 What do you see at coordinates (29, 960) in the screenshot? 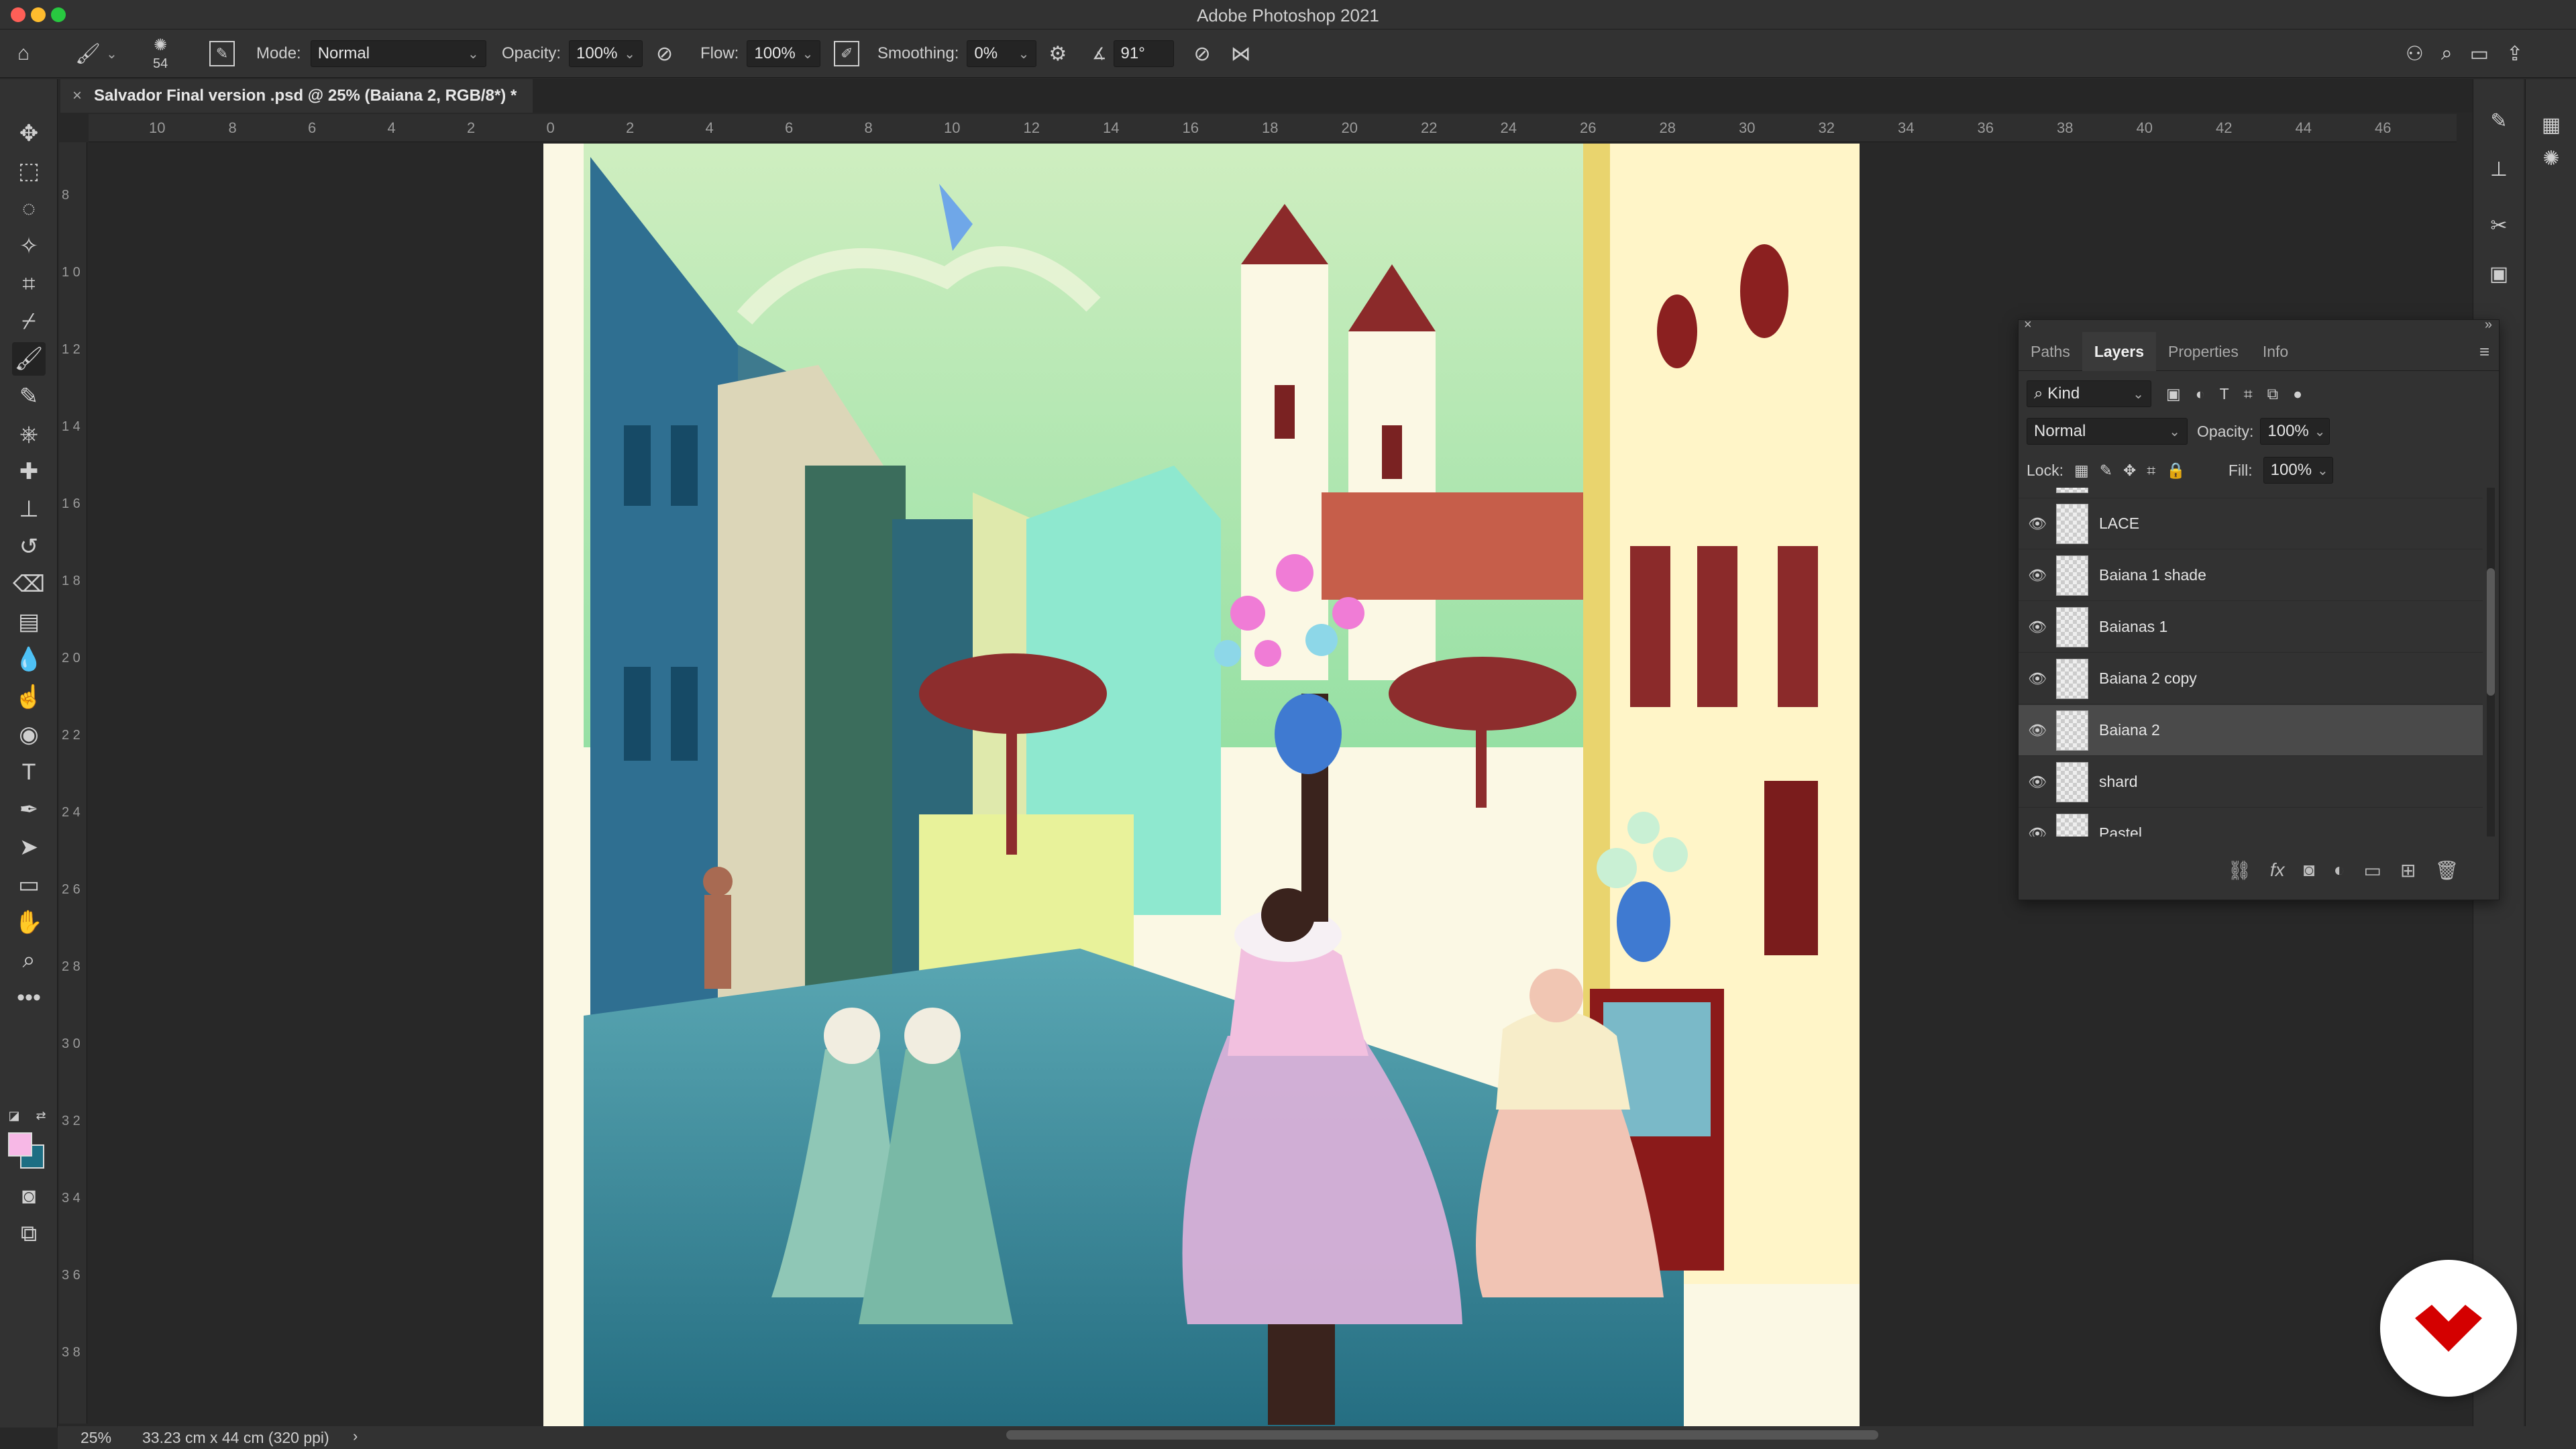
I see `zoom-tool: ⌕` at bounding box center [29, 960].